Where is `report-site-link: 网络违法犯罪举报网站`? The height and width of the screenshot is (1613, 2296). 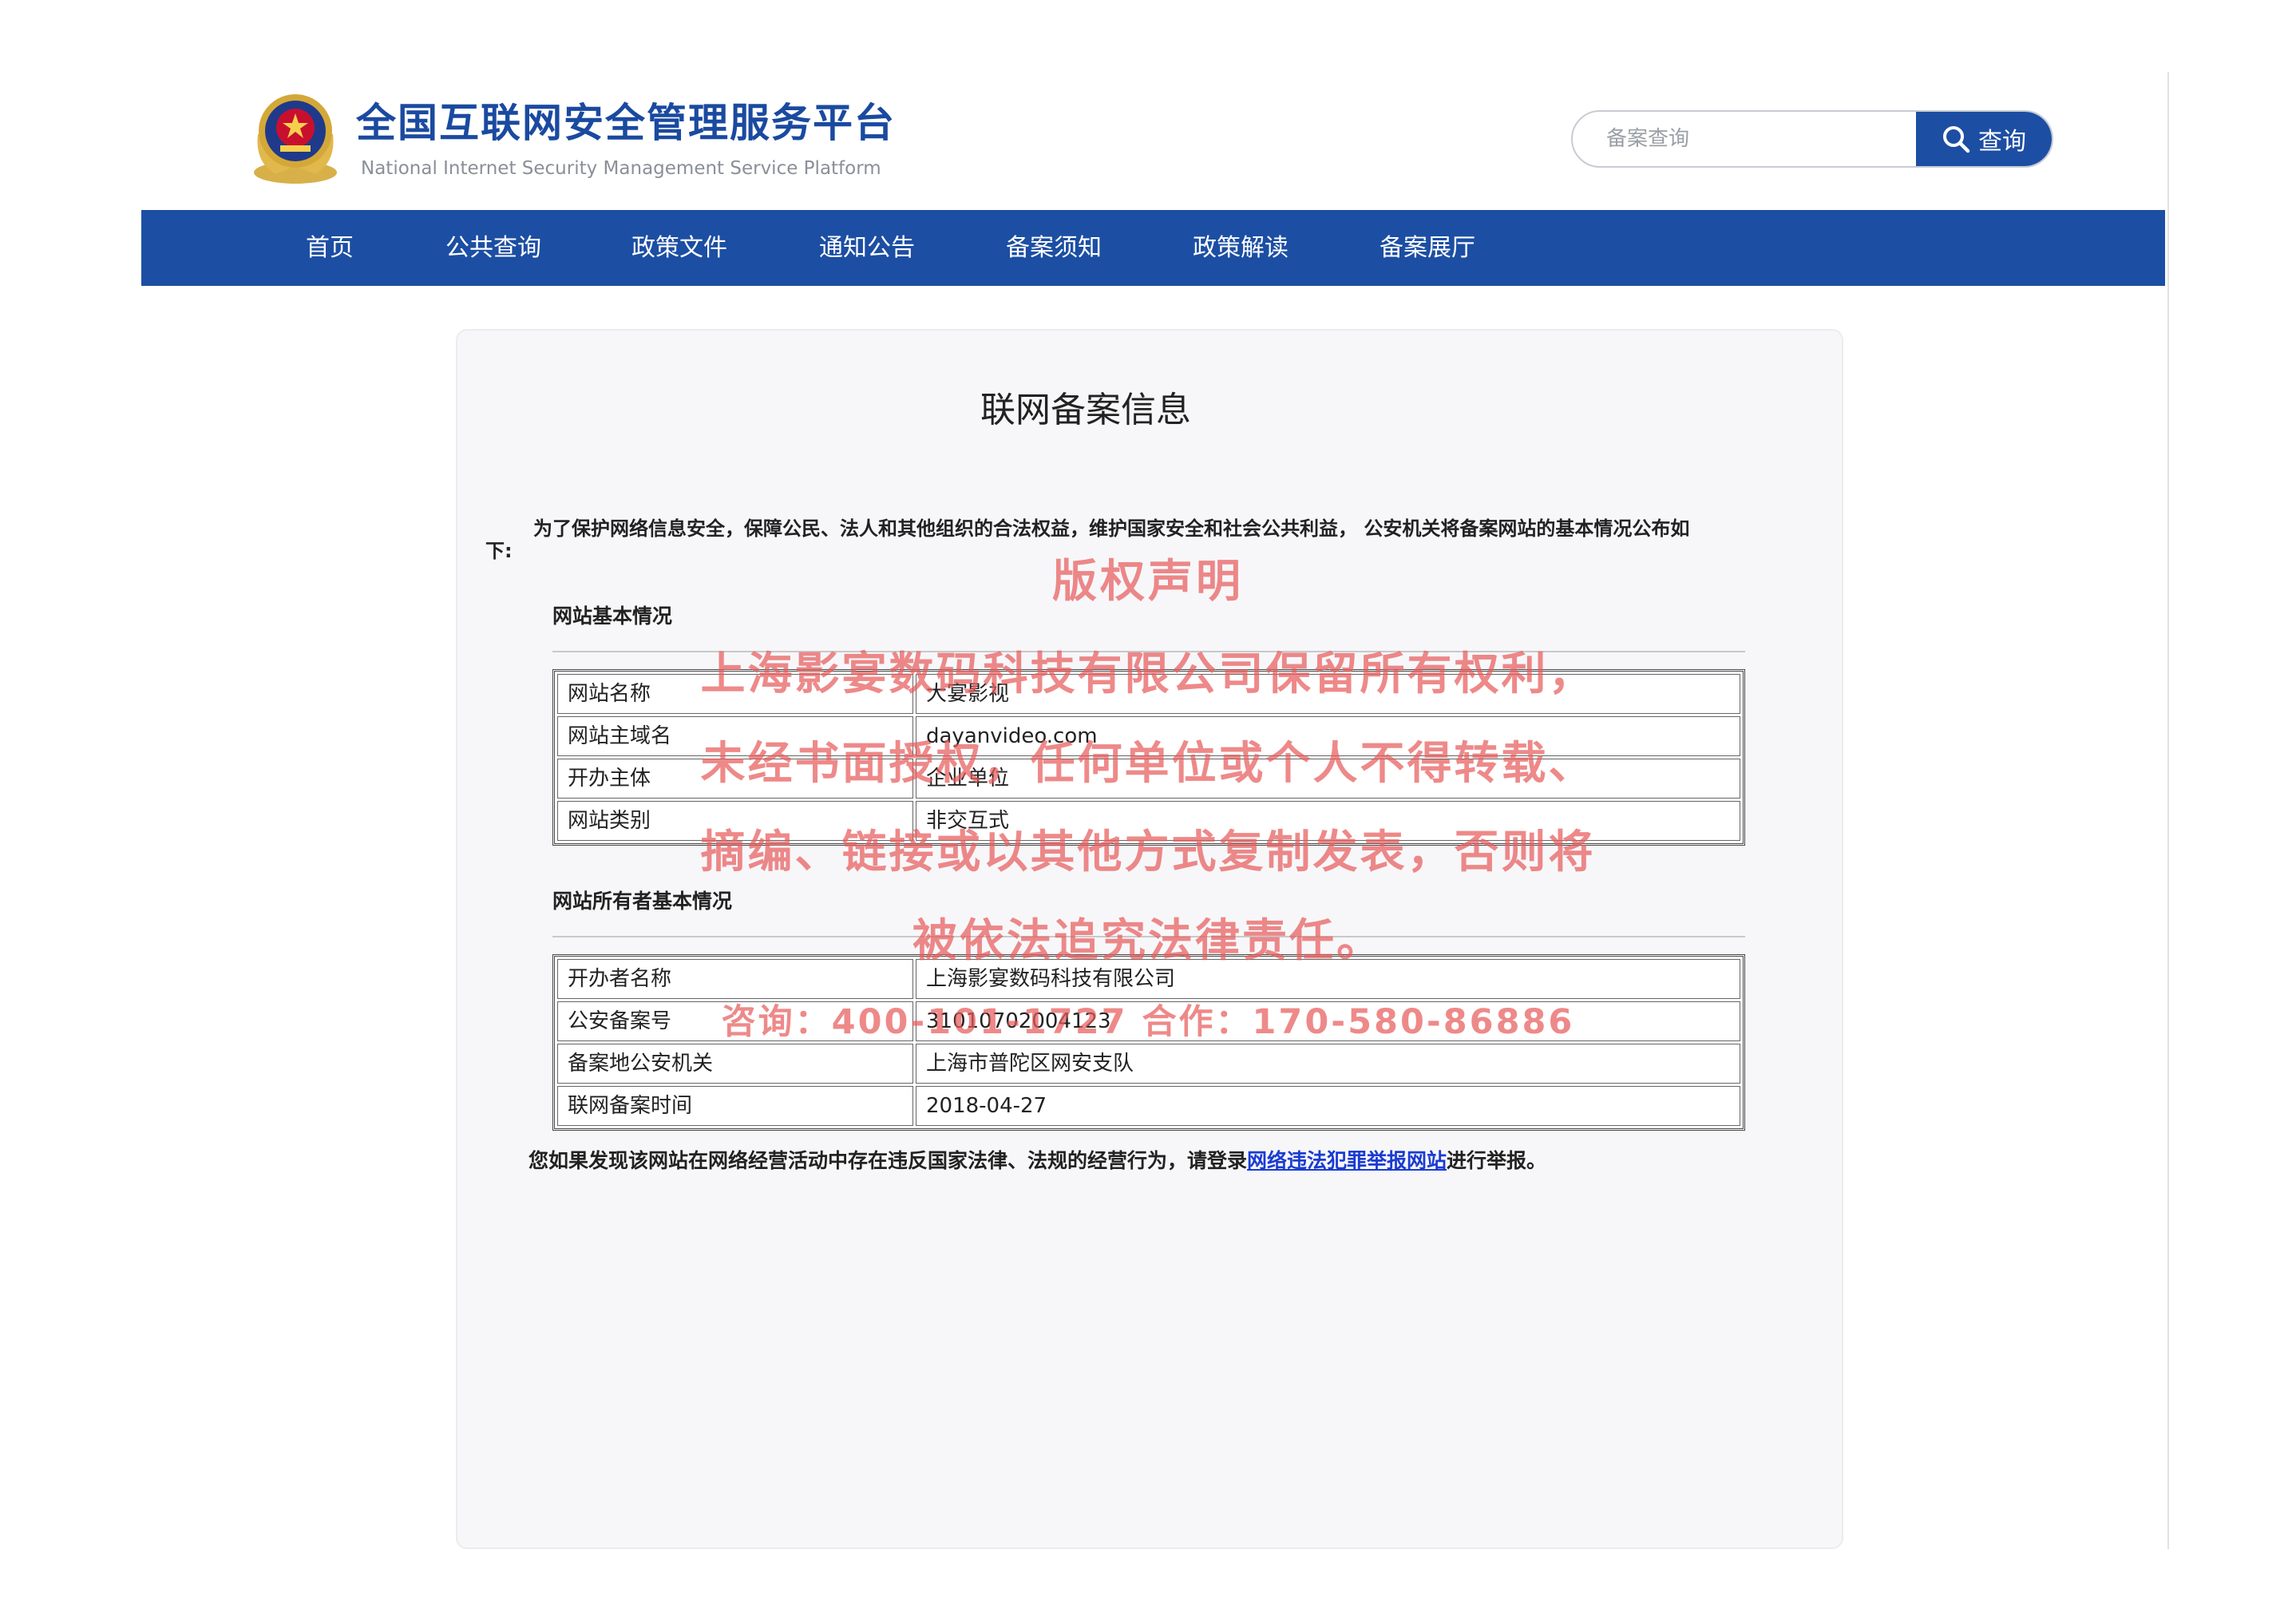
report-site-link: 网络违法犯罪举报网站 is located at coordinates (1347, 1160).